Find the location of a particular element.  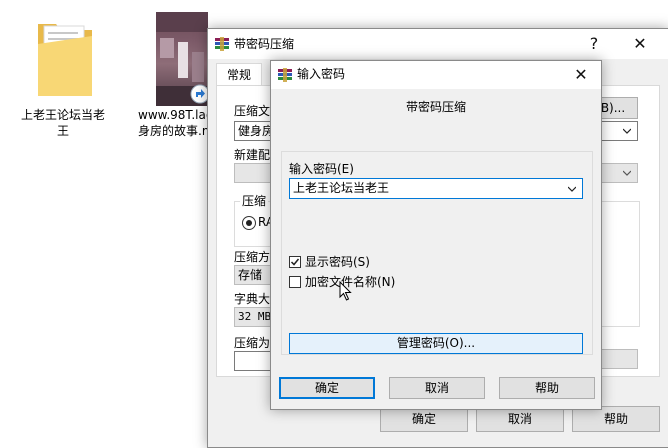

password-ok-button: 确定 is located at coordinates (327, 388).